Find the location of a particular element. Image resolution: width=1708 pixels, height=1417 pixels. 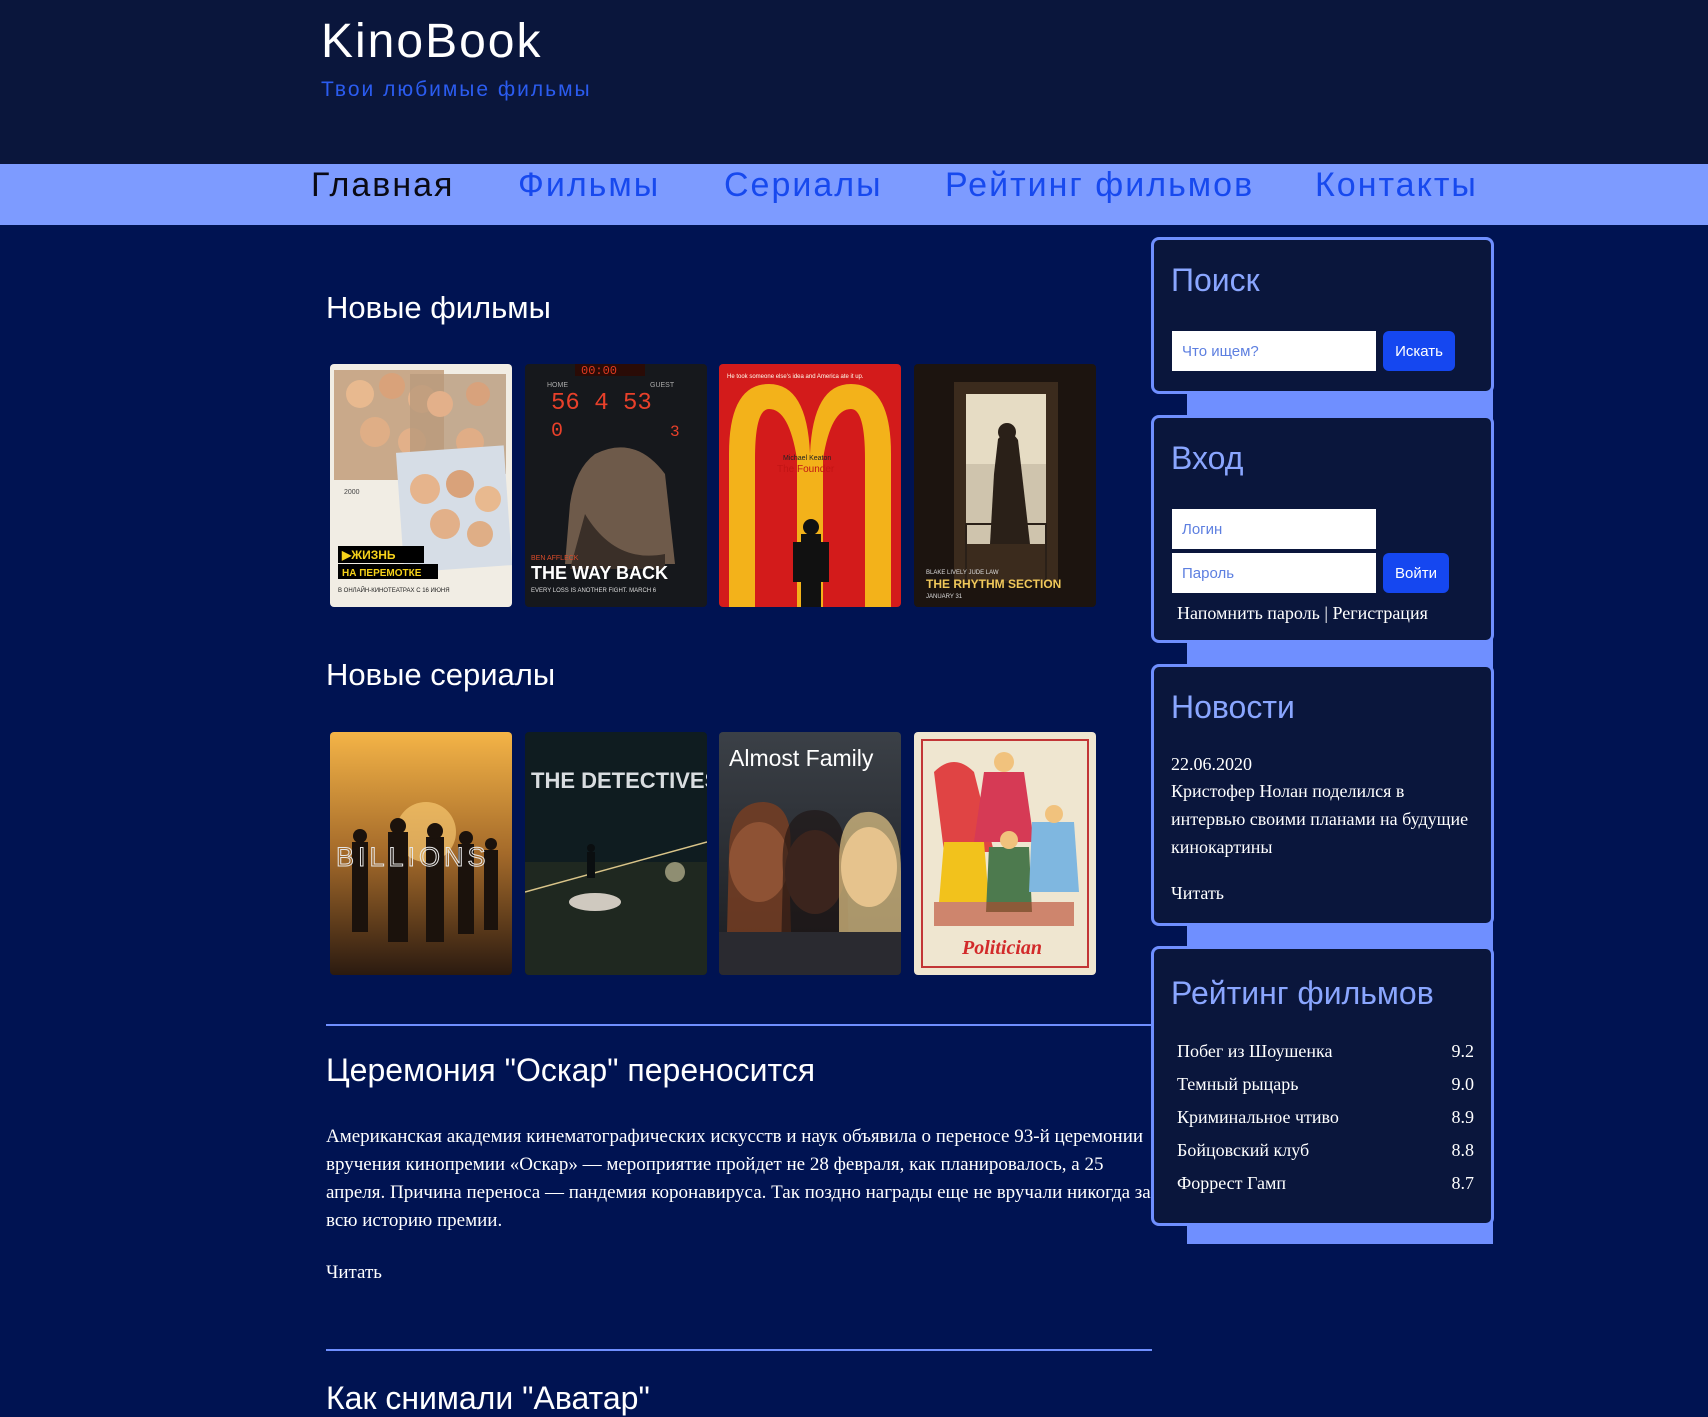

password-input is located at coordinates (1274, 573).